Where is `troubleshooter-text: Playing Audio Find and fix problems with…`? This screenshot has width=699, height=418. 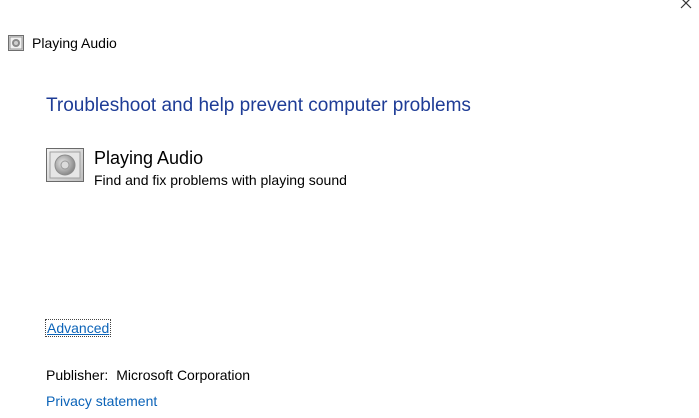
troubleshooter-text: Playing Audio Find and fix problems with… is located at coordinates (220, 168).